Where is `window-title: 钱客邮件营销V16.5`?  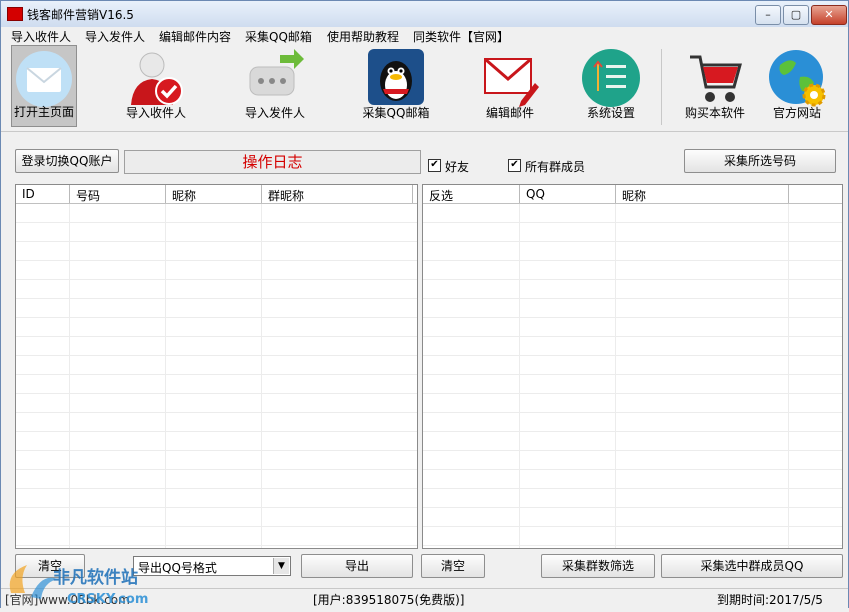
window-title: 钱客邮件营销V16.5 is located at coordinates (80, 15).